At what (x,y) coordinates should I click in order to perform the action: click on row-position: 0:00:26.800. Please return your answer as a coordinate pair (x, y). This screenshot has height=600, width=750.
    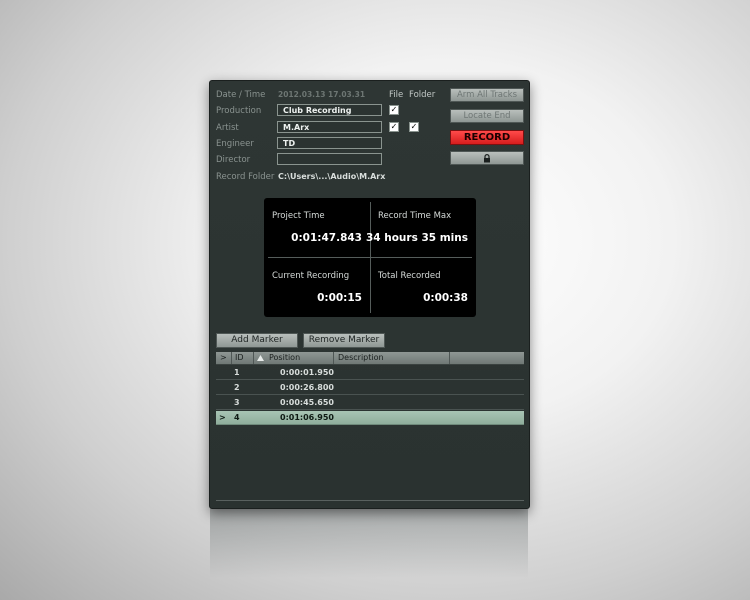
    Looking at the image, I should click on (307, 387).